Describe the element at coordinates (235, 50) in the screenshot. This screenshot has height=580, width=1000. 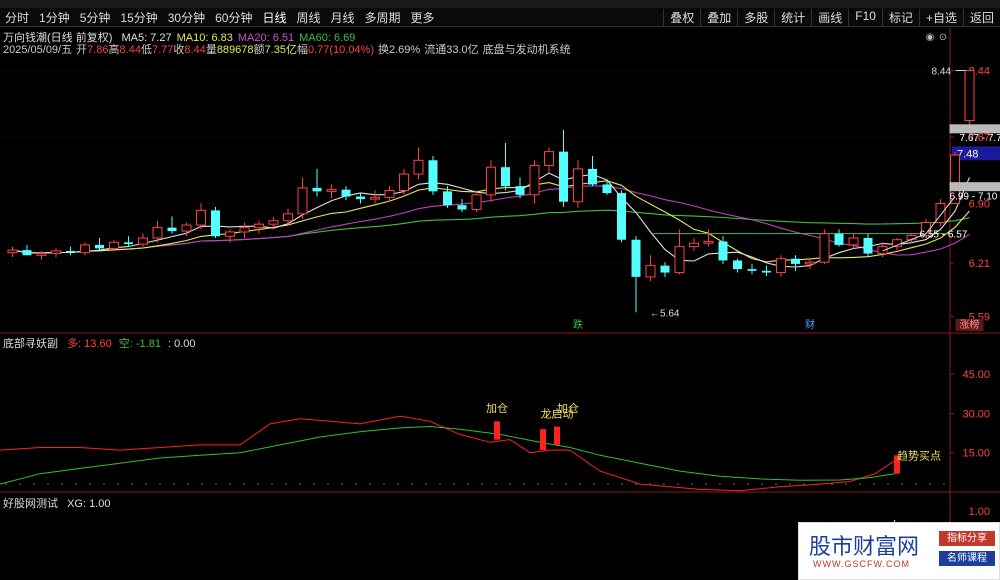
I see `quote-info-item: 889678` at that location.